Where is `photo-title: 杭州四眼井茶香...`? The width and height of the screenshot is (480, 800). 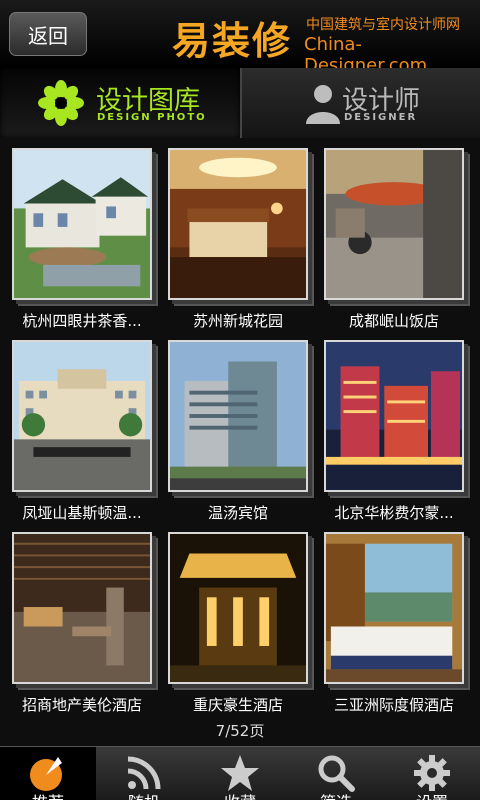 photo-title: 杭州四眼井茶香... is located at coordinates (82, 321).